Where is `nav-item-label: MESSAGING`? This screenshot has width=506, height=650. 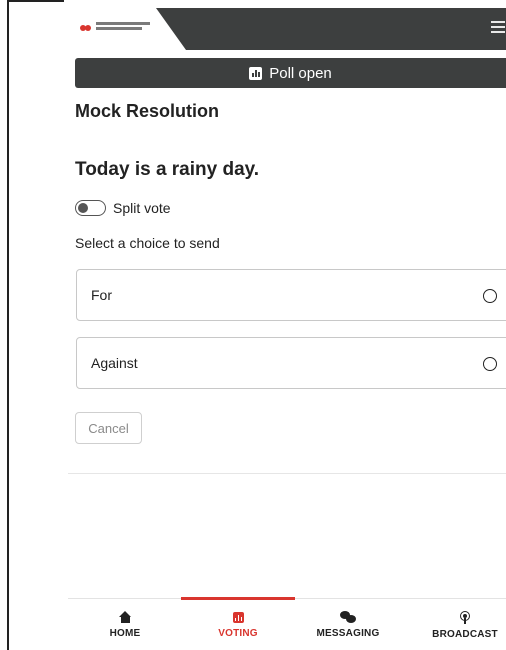 nav-item-label: MESSAGING is located at coordinates (348, 633).